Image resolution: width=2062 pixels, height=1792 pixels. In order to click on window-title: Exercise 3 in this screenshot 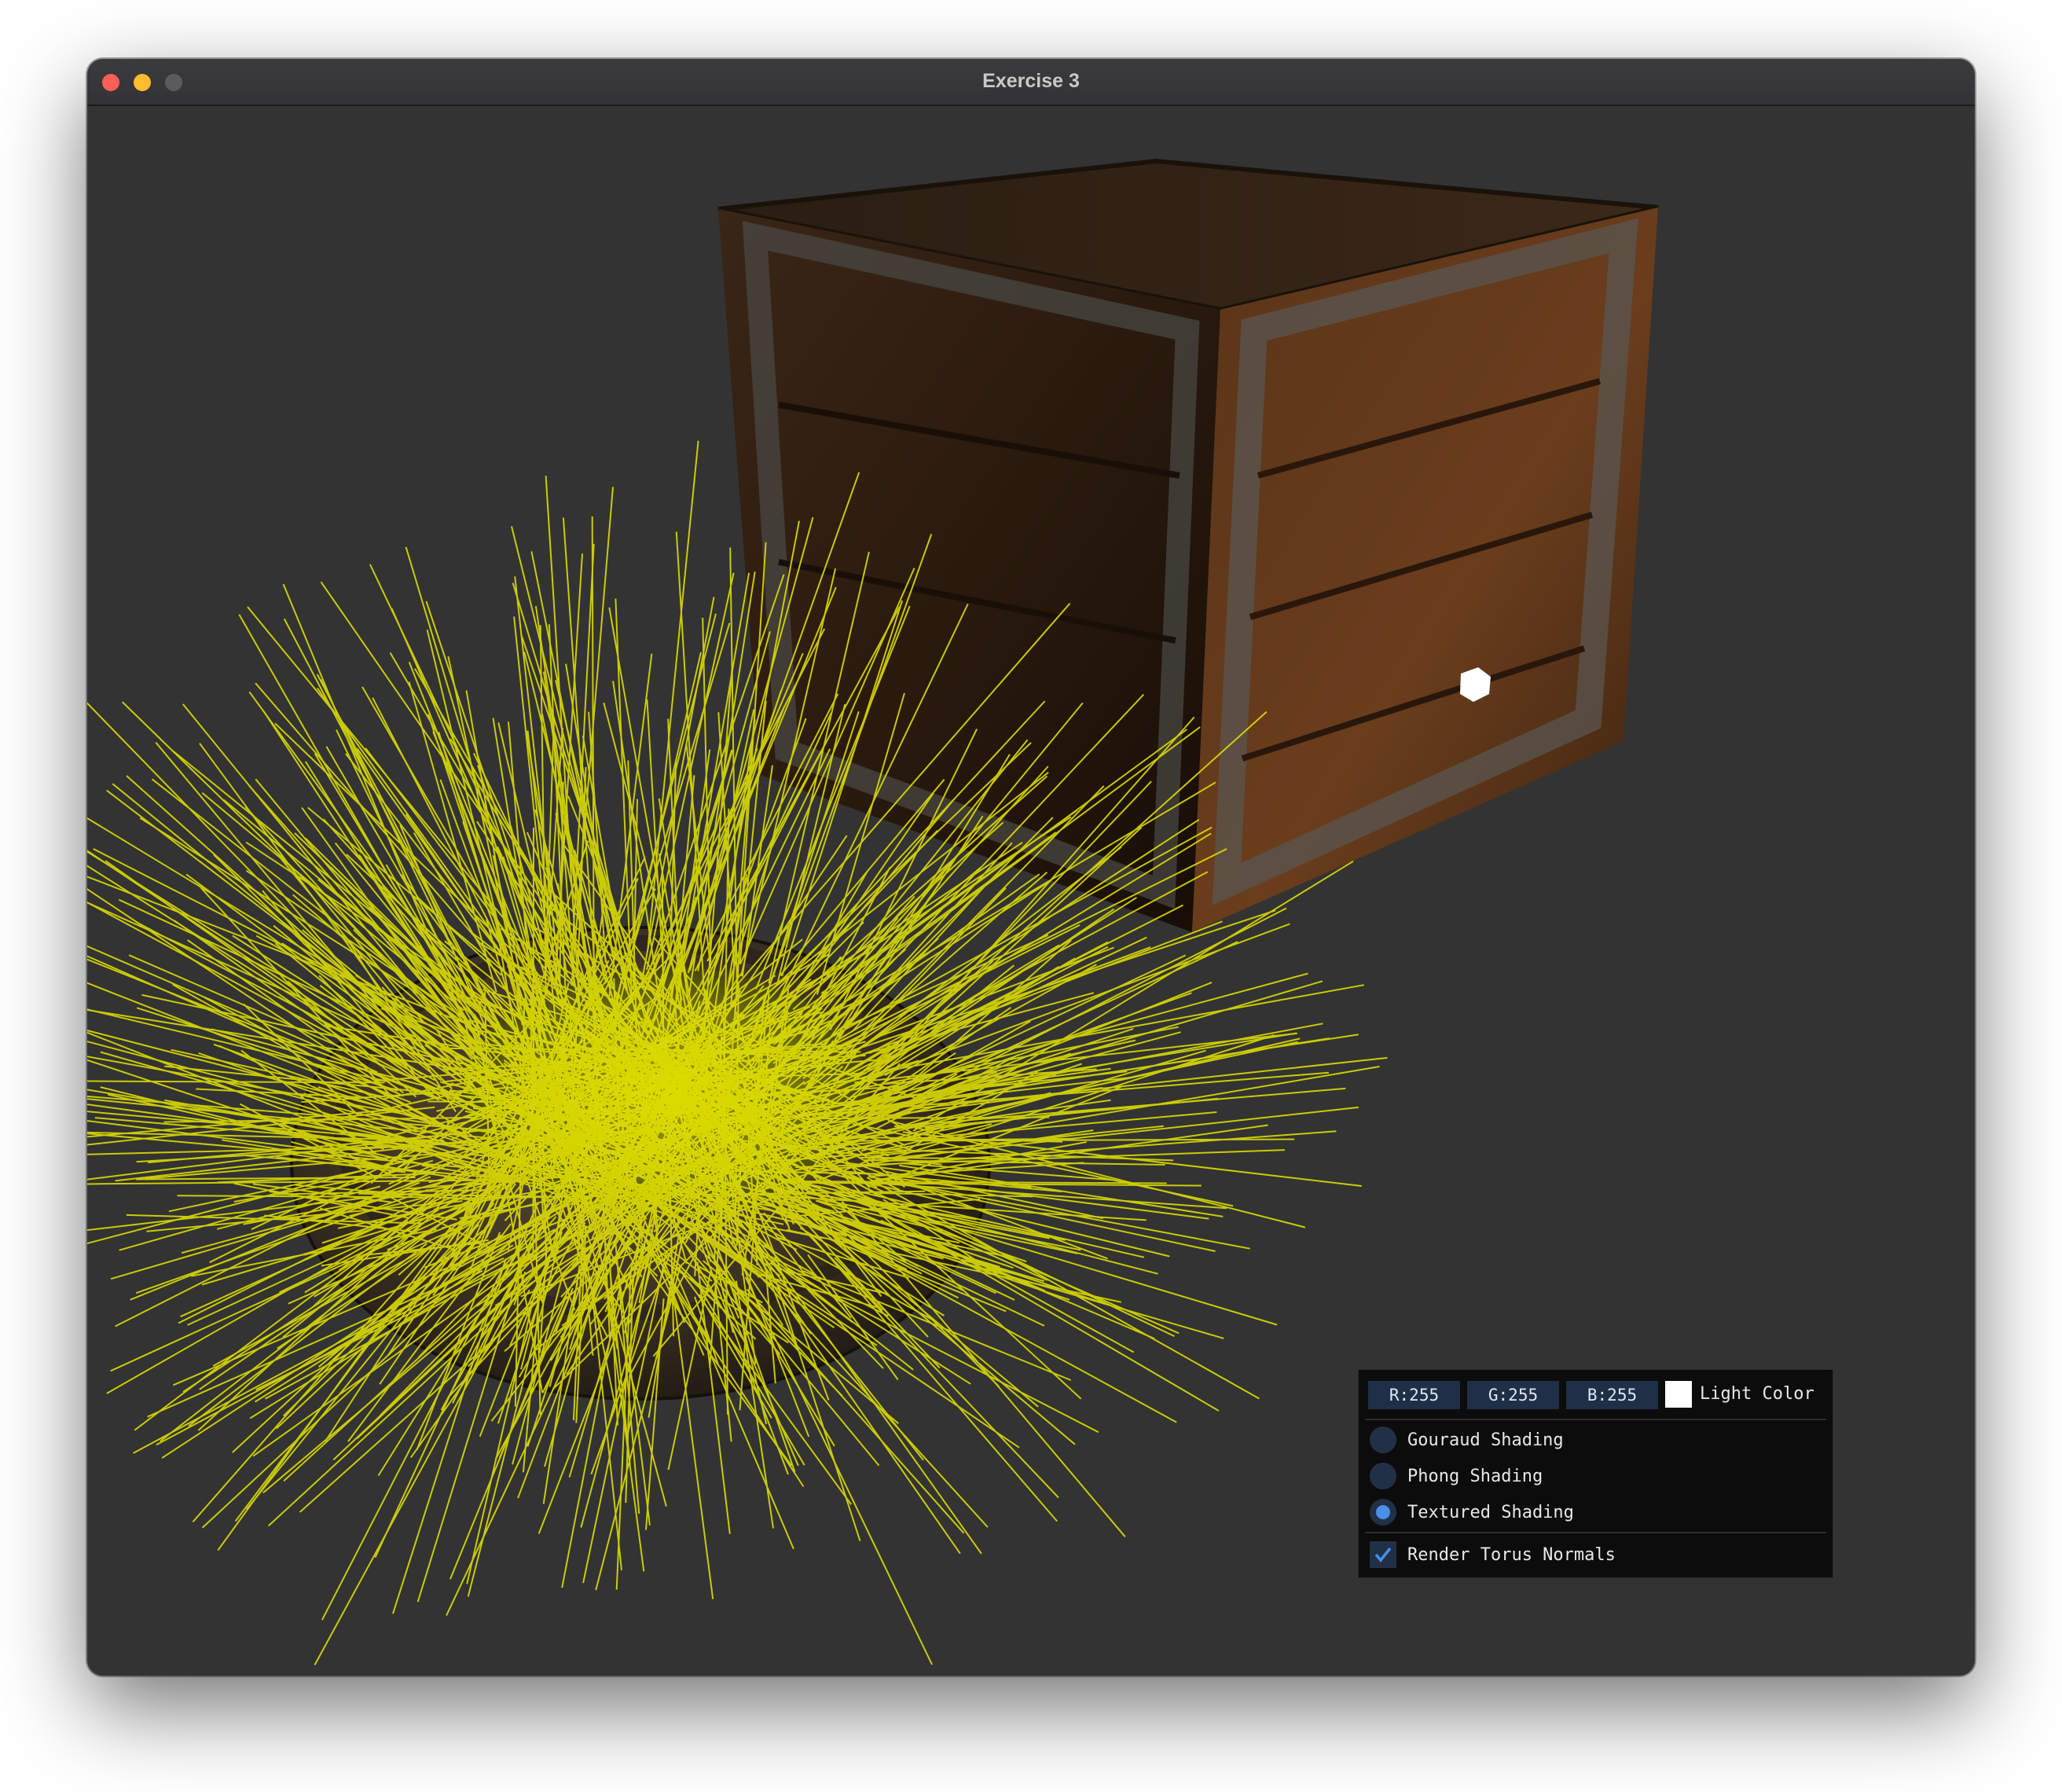, I will do `click(1031, 81)`.